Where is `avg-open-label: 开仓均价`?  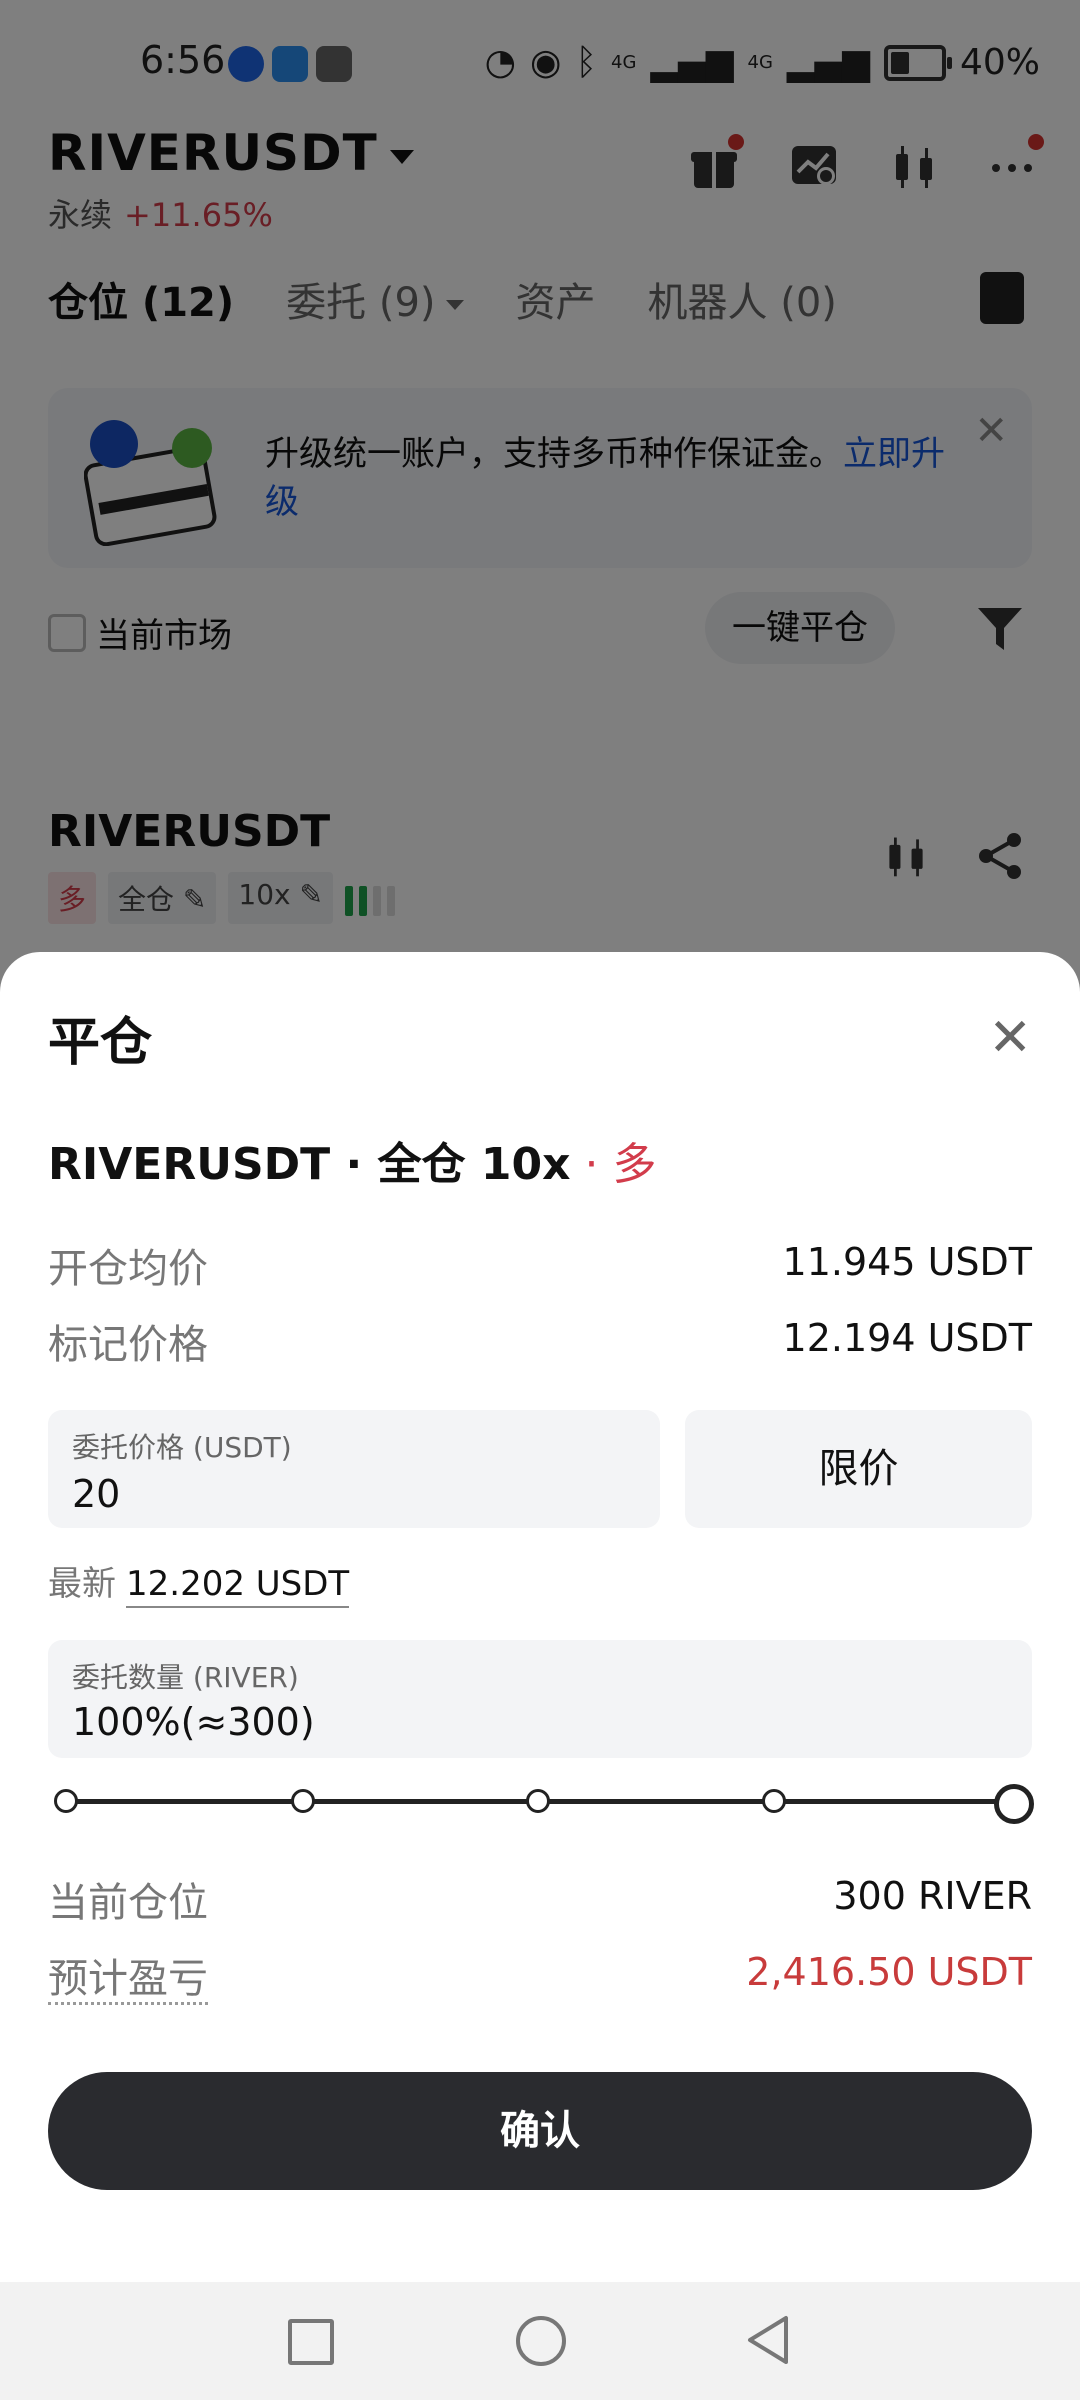 avg-open-label: 开仓均价 is located at coordinates (128, 1269).